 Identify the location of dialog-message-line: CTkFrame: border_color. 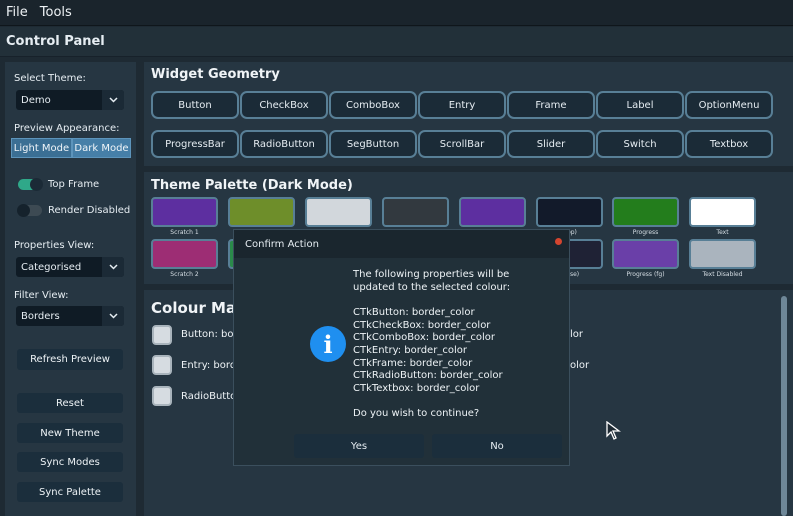
(413, 363).